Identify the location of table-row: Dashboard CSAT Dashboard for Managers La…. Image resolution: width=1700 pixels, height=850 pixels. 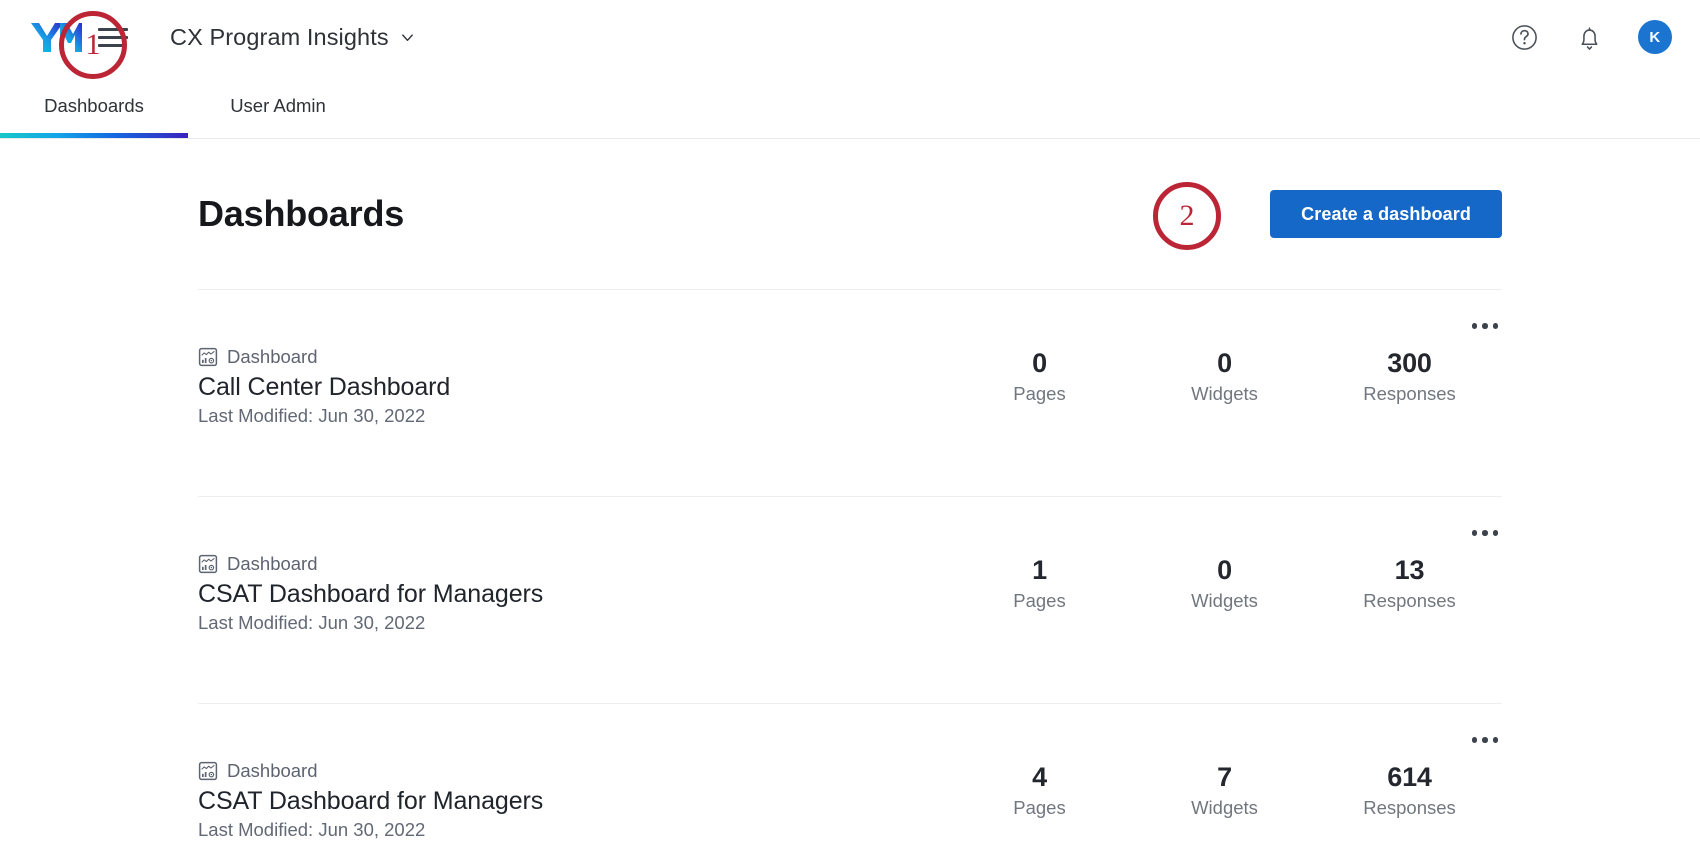
(850, 777).